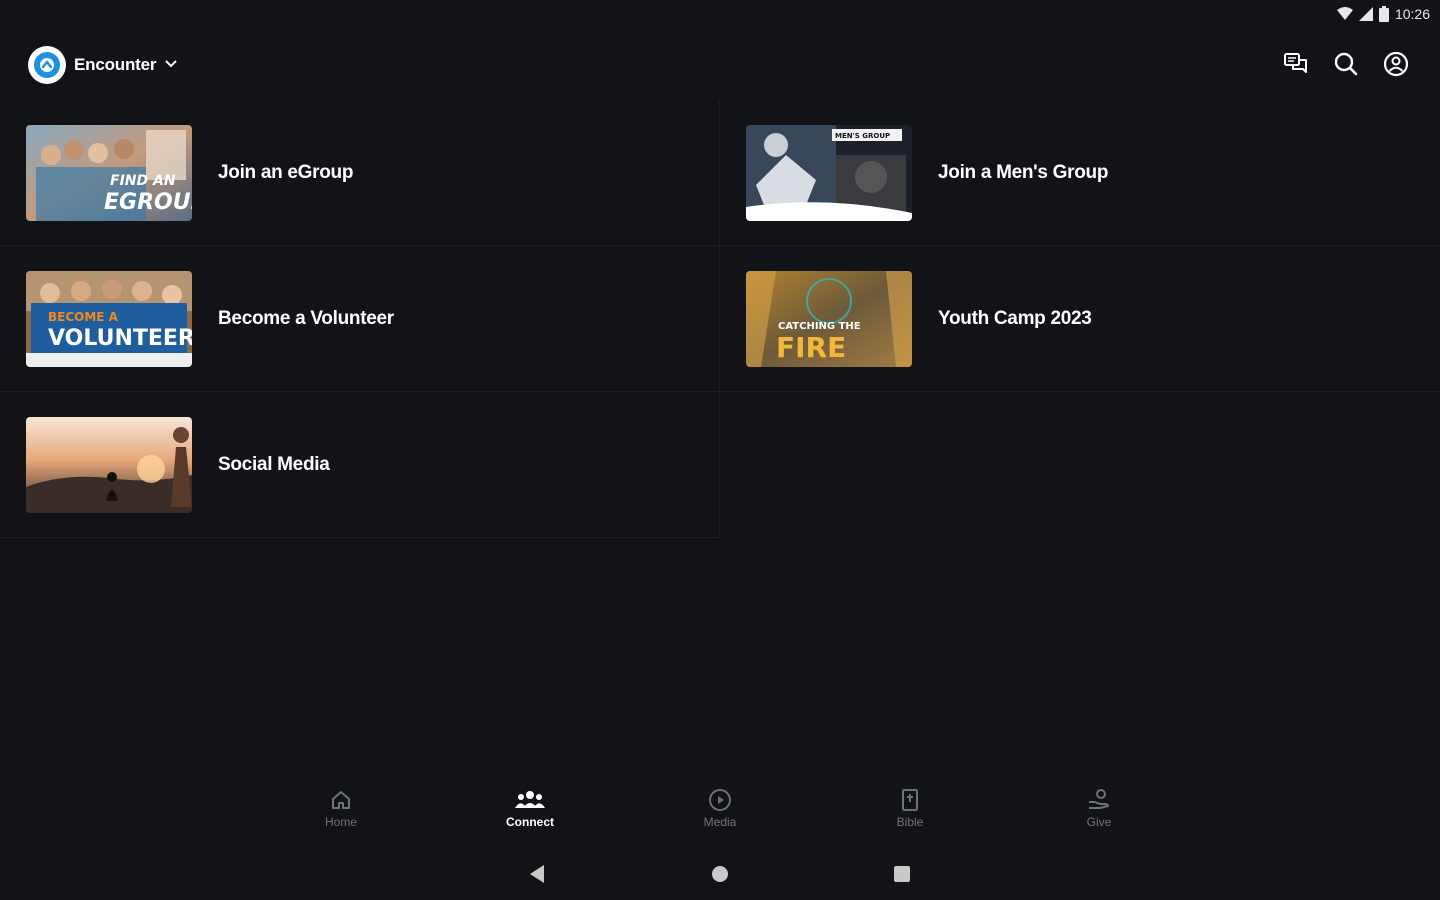  What do you see at coordinates (1365, 14) in the screenshot?
I see `signal-icon` at bounding box center [1365, 14].